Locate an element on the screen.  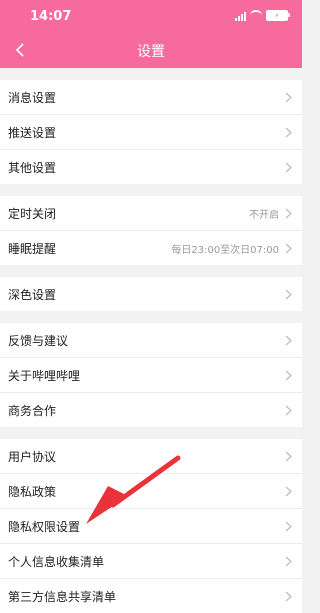
settings-row-label: 深色设置 is located at coordinates (32, 294).